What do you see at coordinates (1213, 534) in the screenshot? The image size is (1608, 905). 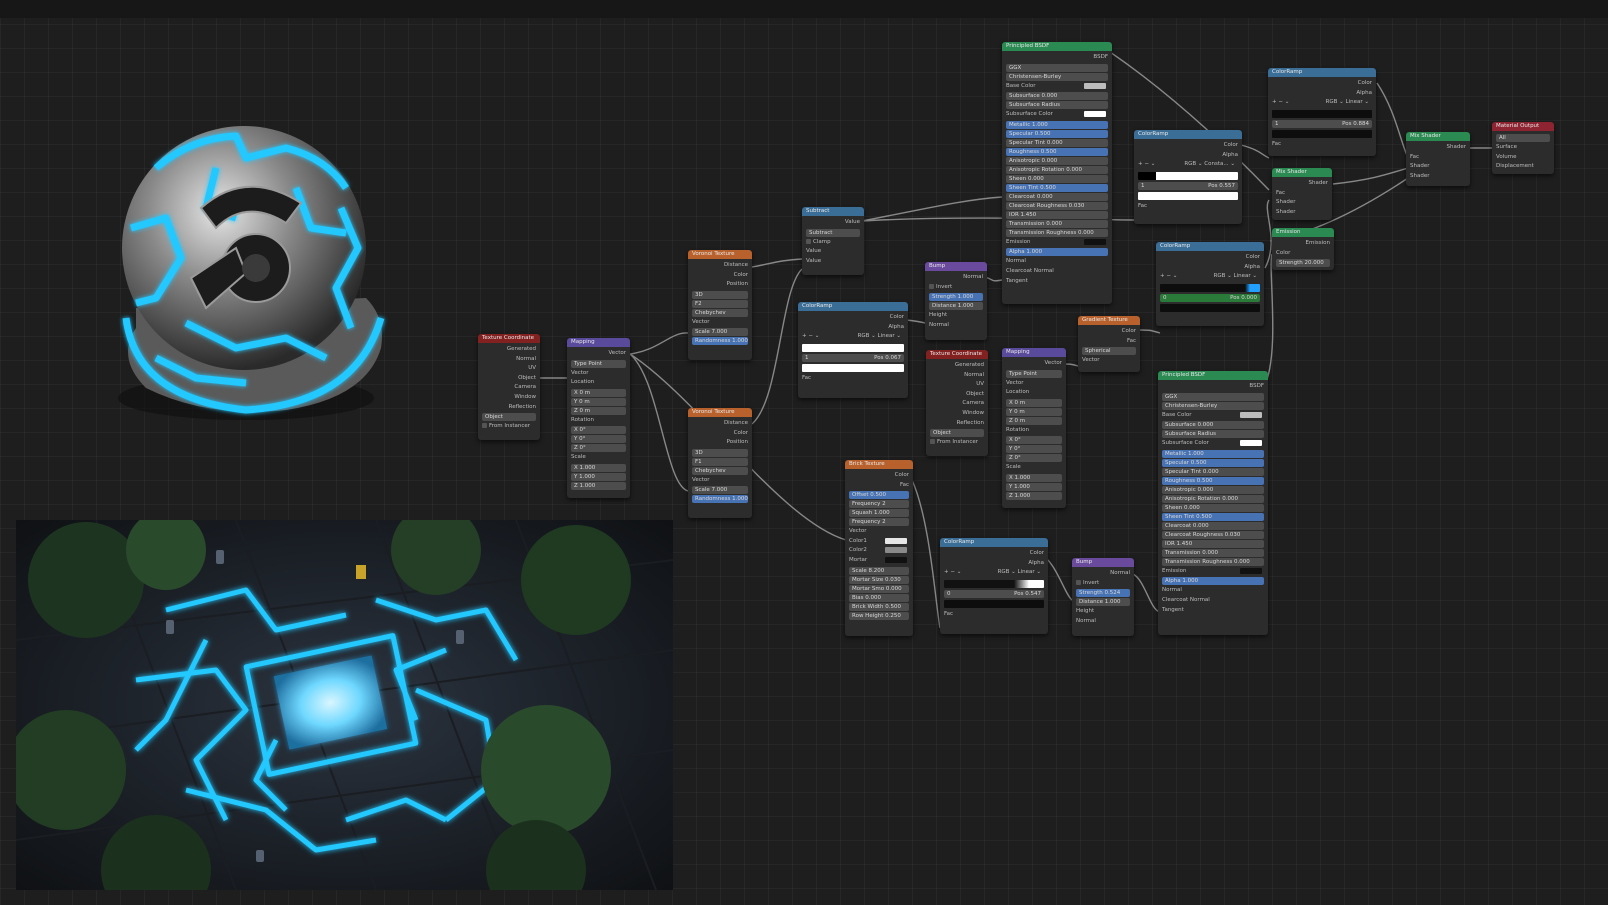 I see `clearcoat-roughness-field: Clearcoat Roughness 0.030` at bounding box center [1213, 534].